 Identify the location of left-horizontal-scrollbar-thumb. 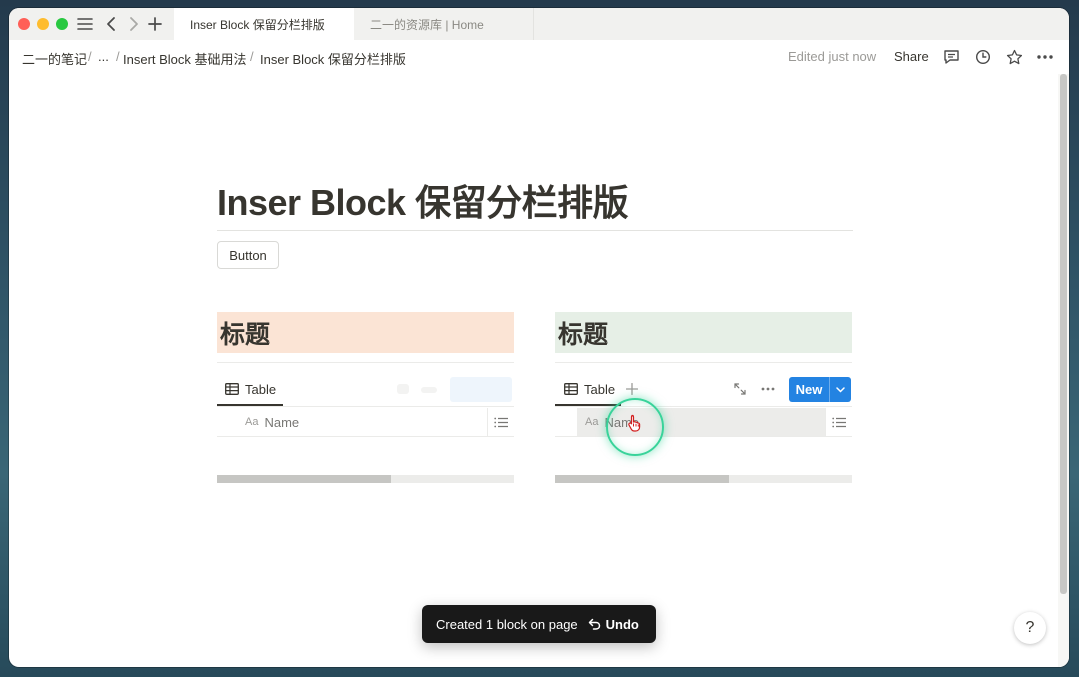
(304, 479).